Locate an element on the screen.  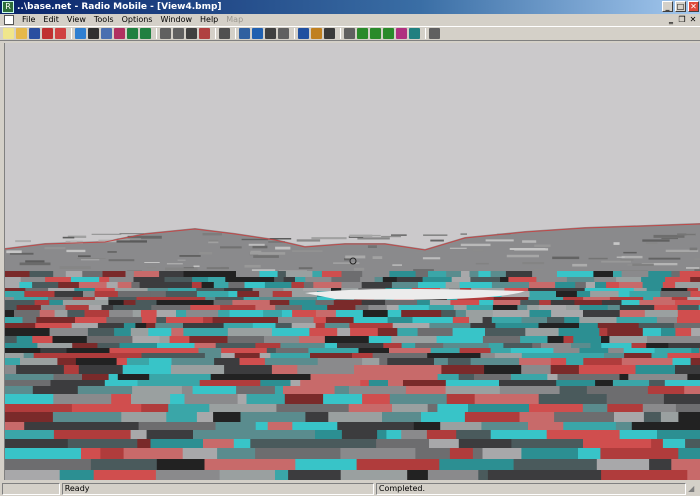
antenna-icon is located at coordinates (349, 33).